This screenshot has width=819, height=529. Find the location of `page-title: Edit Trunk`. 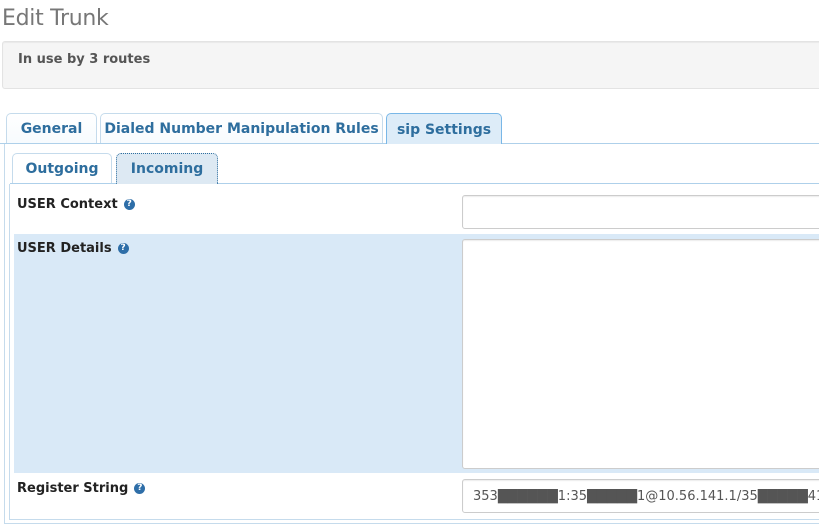

page-title: Edit Trunk is located at coordinates (55, 18).